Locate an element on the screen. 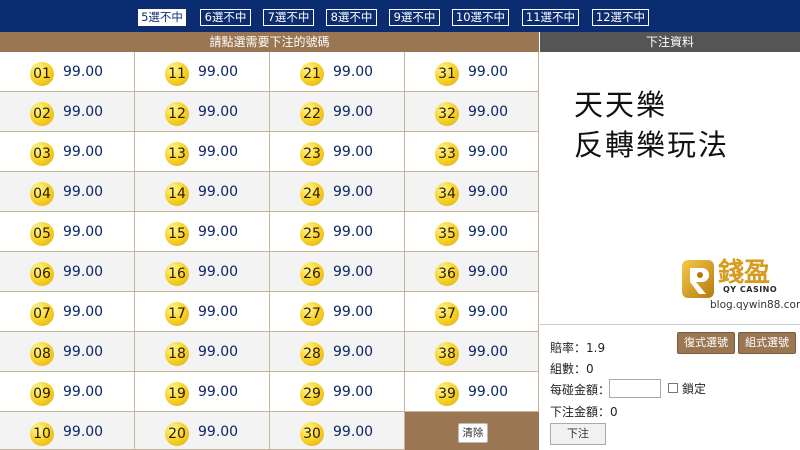  number-cell: 15 99.00 is located at coordinates (202, 232).